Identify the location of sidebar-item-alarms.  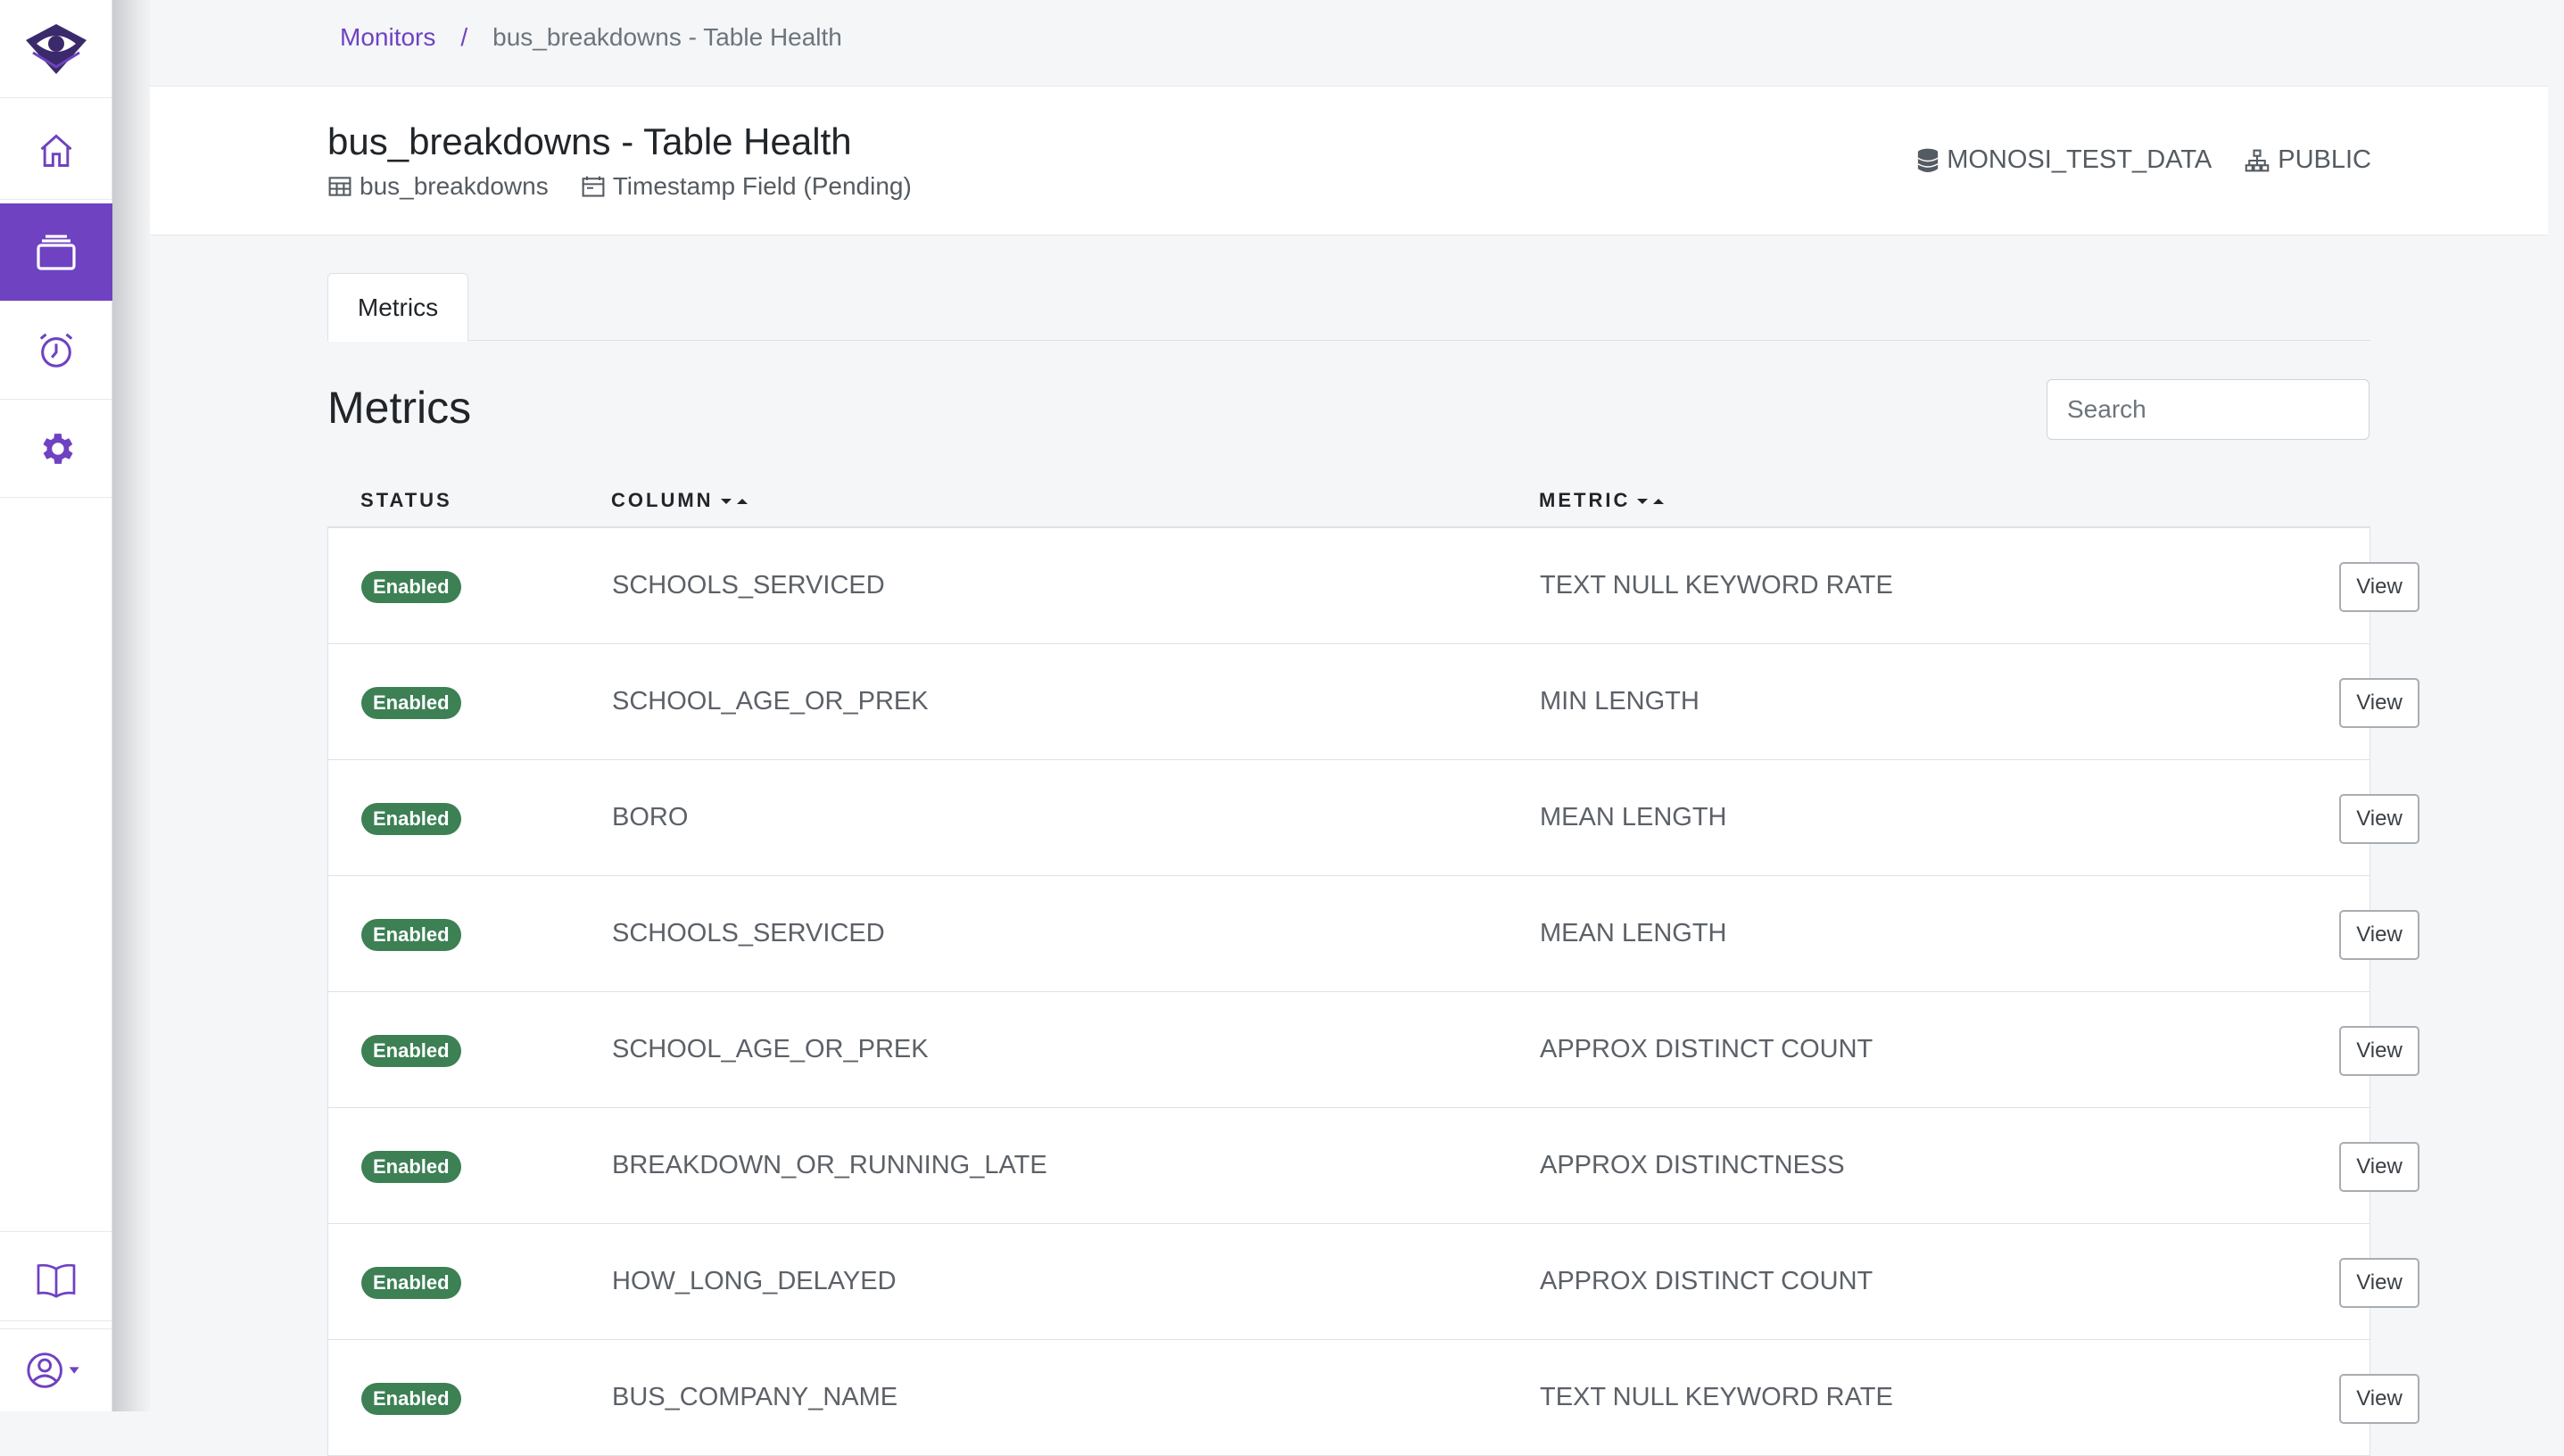
(56, 351).